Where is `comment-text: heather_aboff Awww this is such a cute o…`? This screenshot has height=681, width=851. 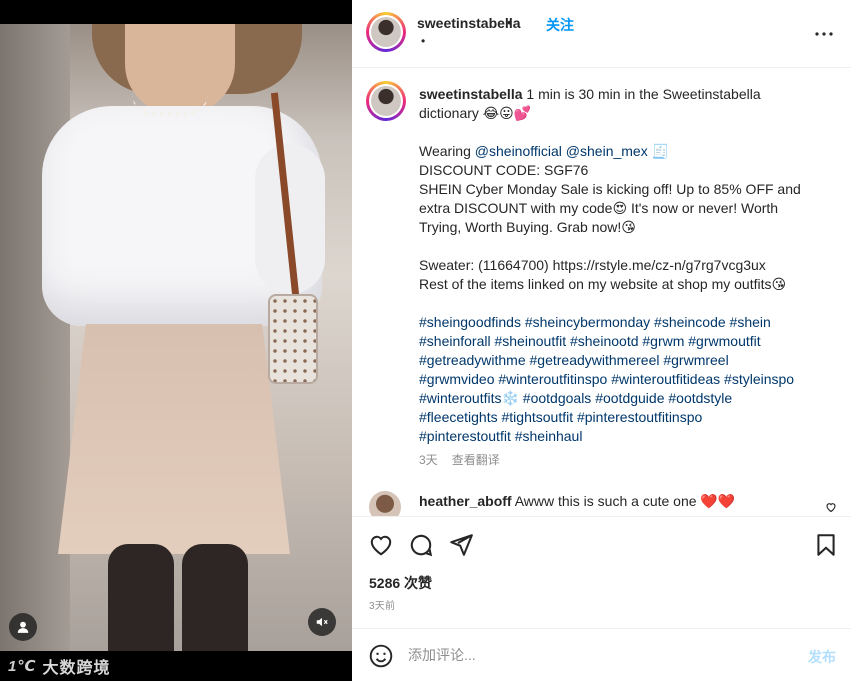 comment-text: heather_aboff Awww this is such a cute o… is located at coordinates (577, 501).